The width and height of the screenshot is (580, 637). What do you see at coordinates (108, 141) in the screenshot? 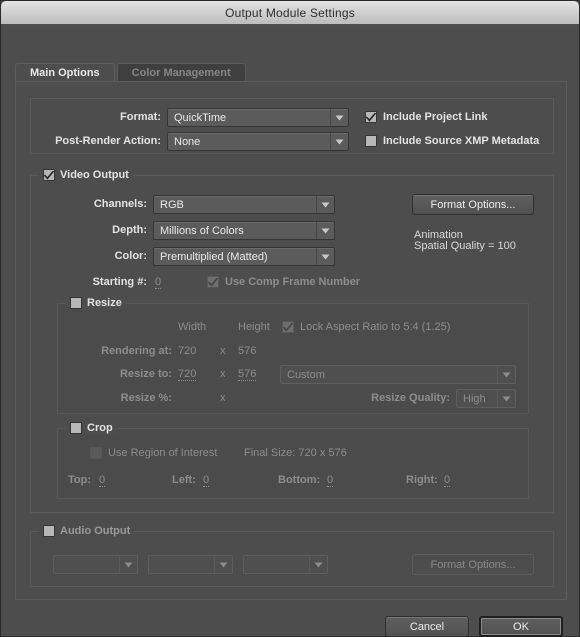
I see `post-render-action-label: Post-Render Action:` at bounding box center [108, 141].